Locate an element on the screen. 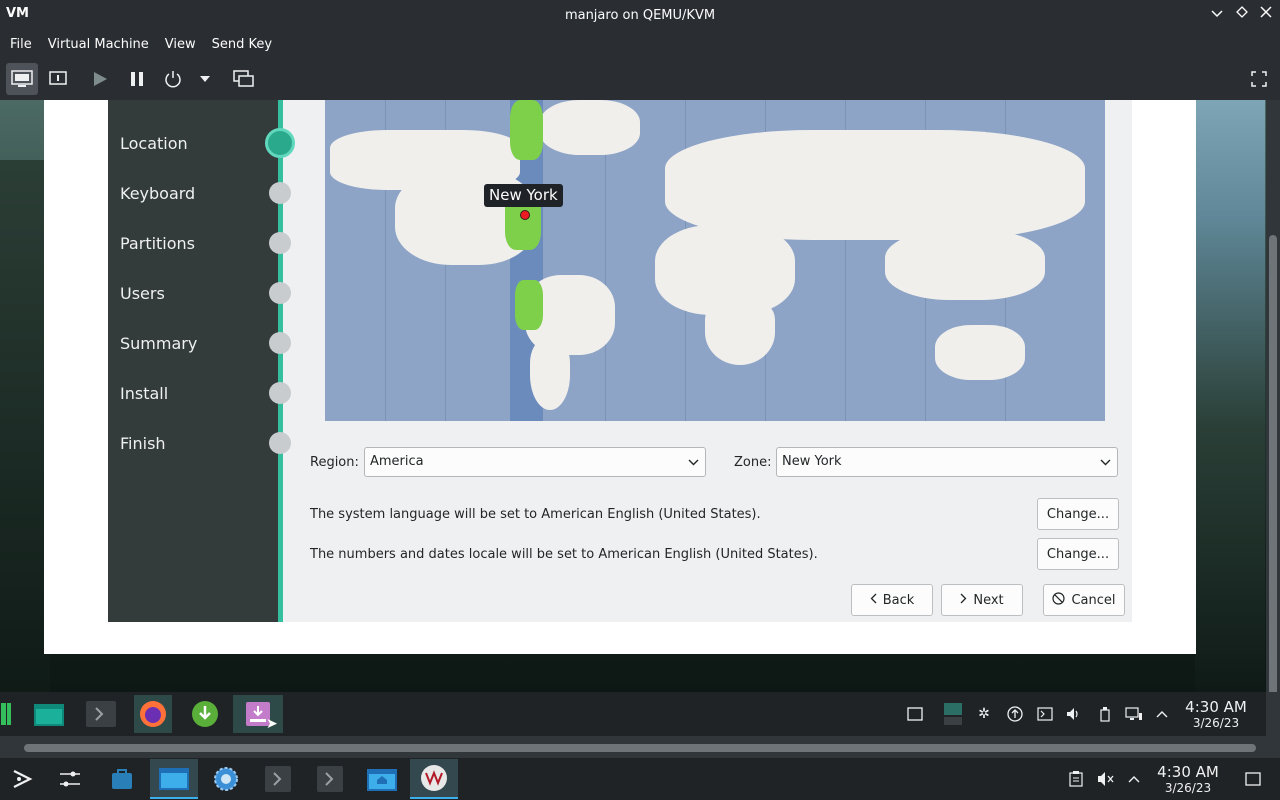 Image resolution: width=1280 pixels, height=800 pixels. menu-virtual-machine: Virtual Machine is located at coordinates (98, 44).